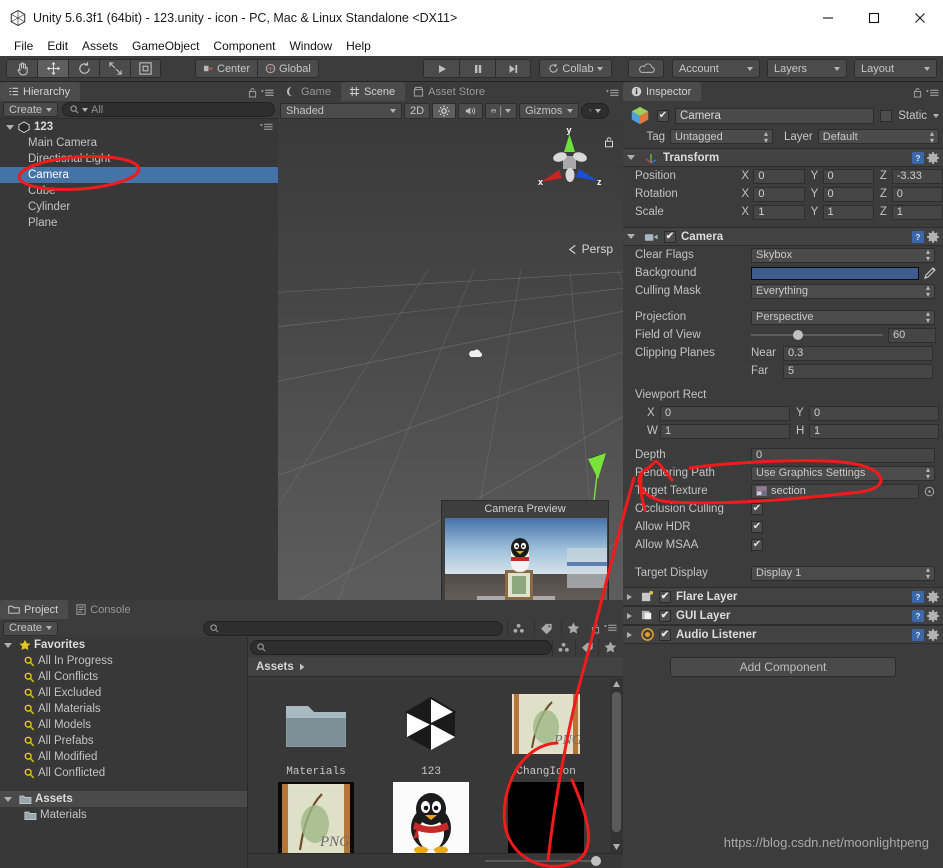 Image resolution: width=943 pixels, height=868 pixels. Describe the element at coordinates (435, 667) in the screenshot. I see `assets-breadcrumb: Assets` at that location.